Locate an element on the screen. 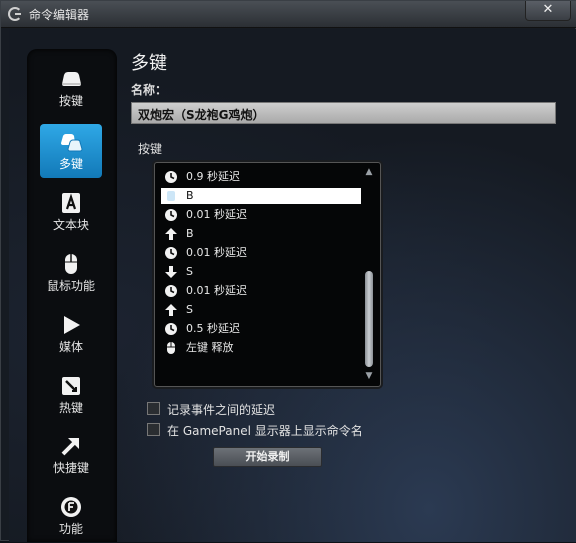 The image size is (576, 543). scroll-thumb is located at coordinates (369, 319).